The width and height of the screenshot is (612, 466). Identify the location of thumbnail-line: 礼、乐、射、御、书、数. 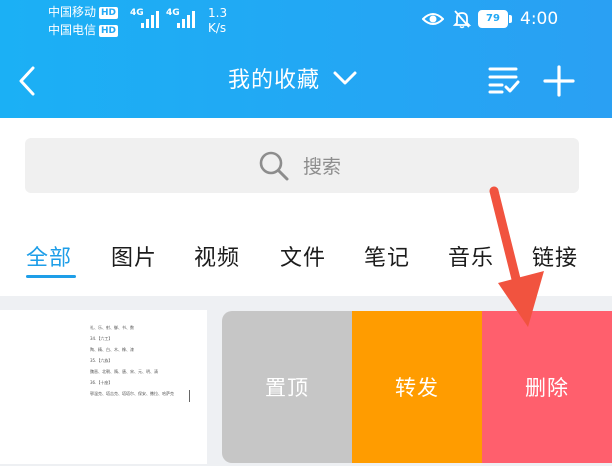
(112, 327).